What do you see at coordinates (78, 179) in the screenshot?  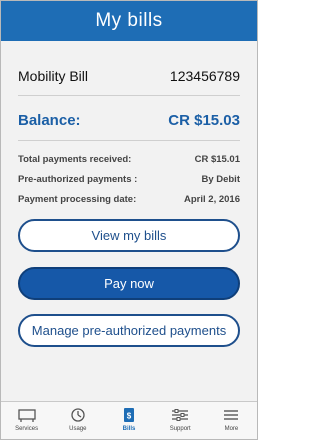 I see `detail-label: Pre-authorized payments :` at bounding box center [78, 179].